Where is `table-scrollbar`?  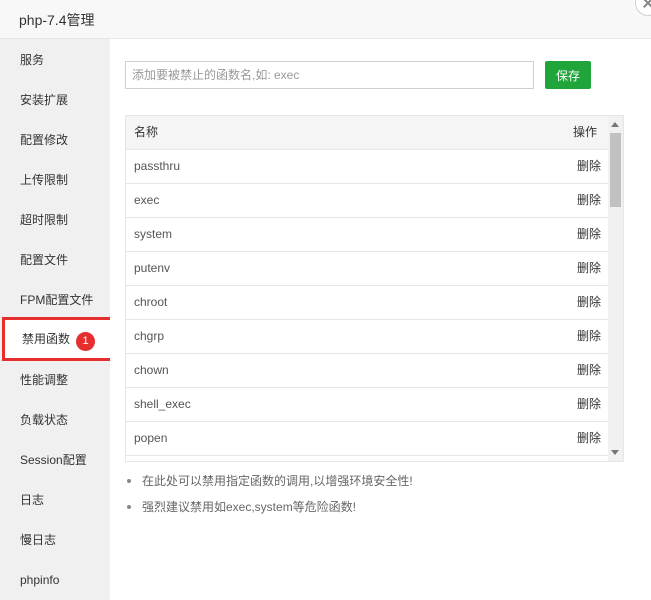 table-scrollbar is located at coordinates (615, 288).